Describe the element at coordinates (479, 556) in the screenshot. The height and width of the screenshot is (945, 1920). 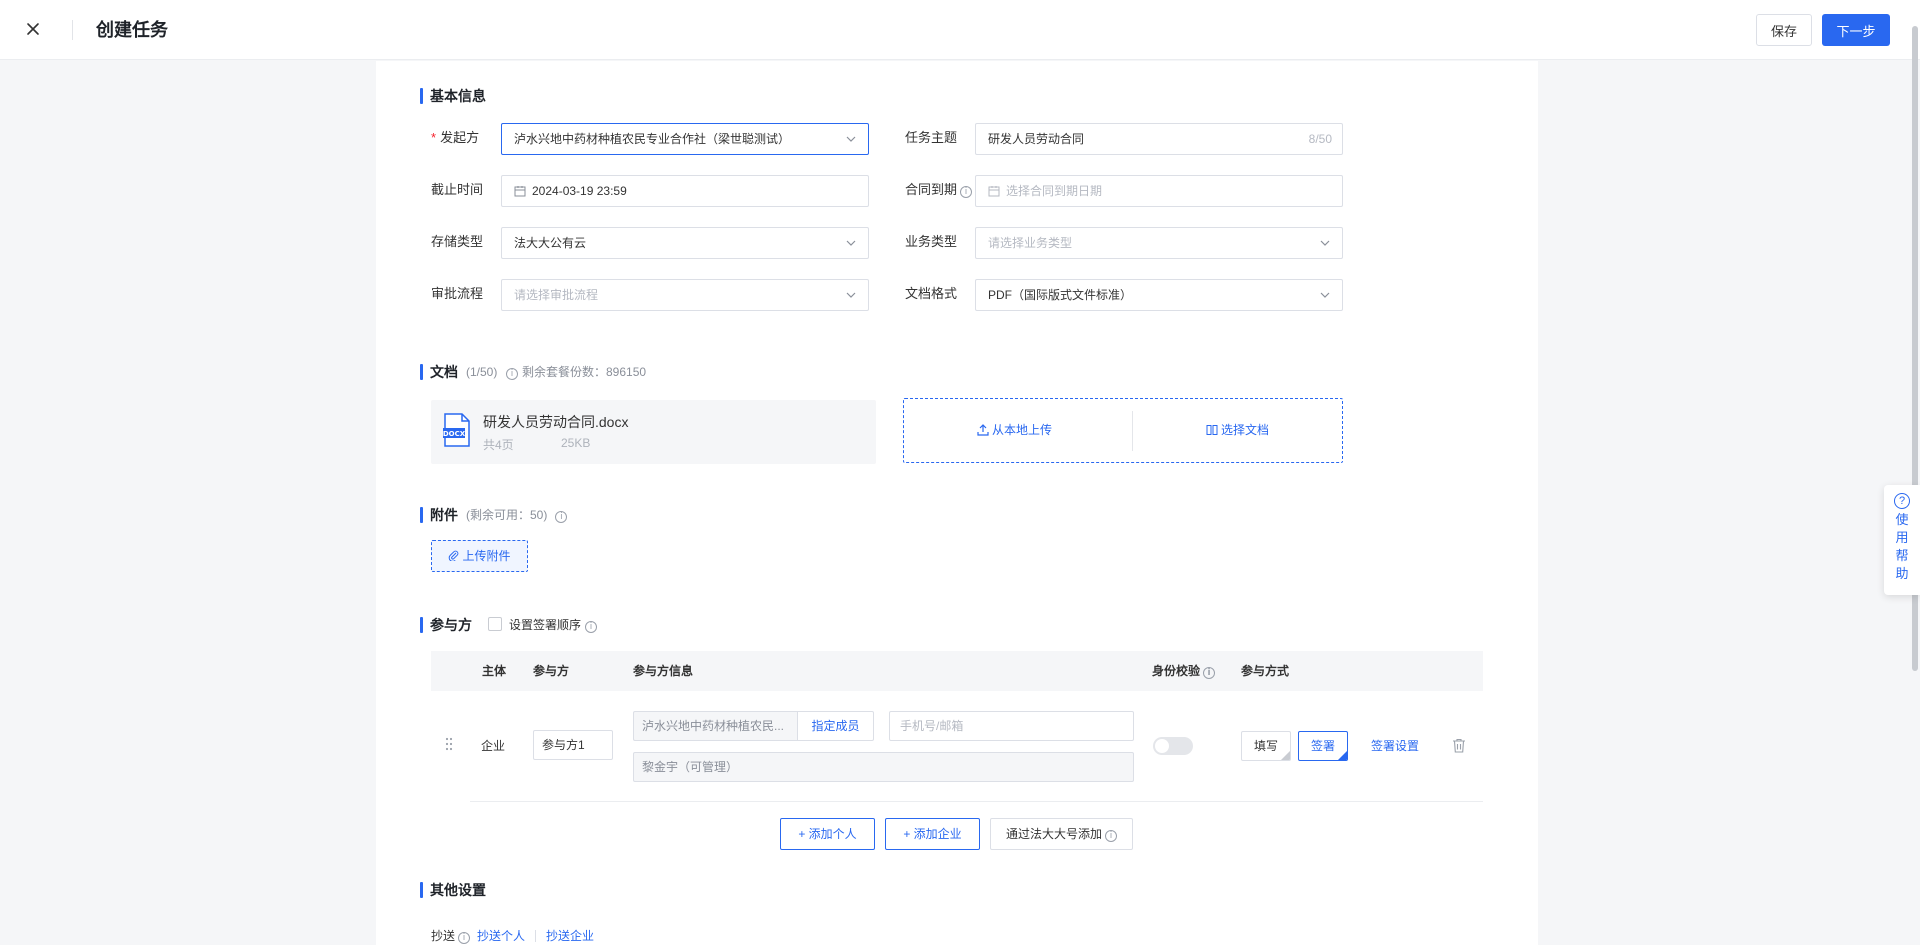
I see `upload-attachment-button: 上传附件` at that location.